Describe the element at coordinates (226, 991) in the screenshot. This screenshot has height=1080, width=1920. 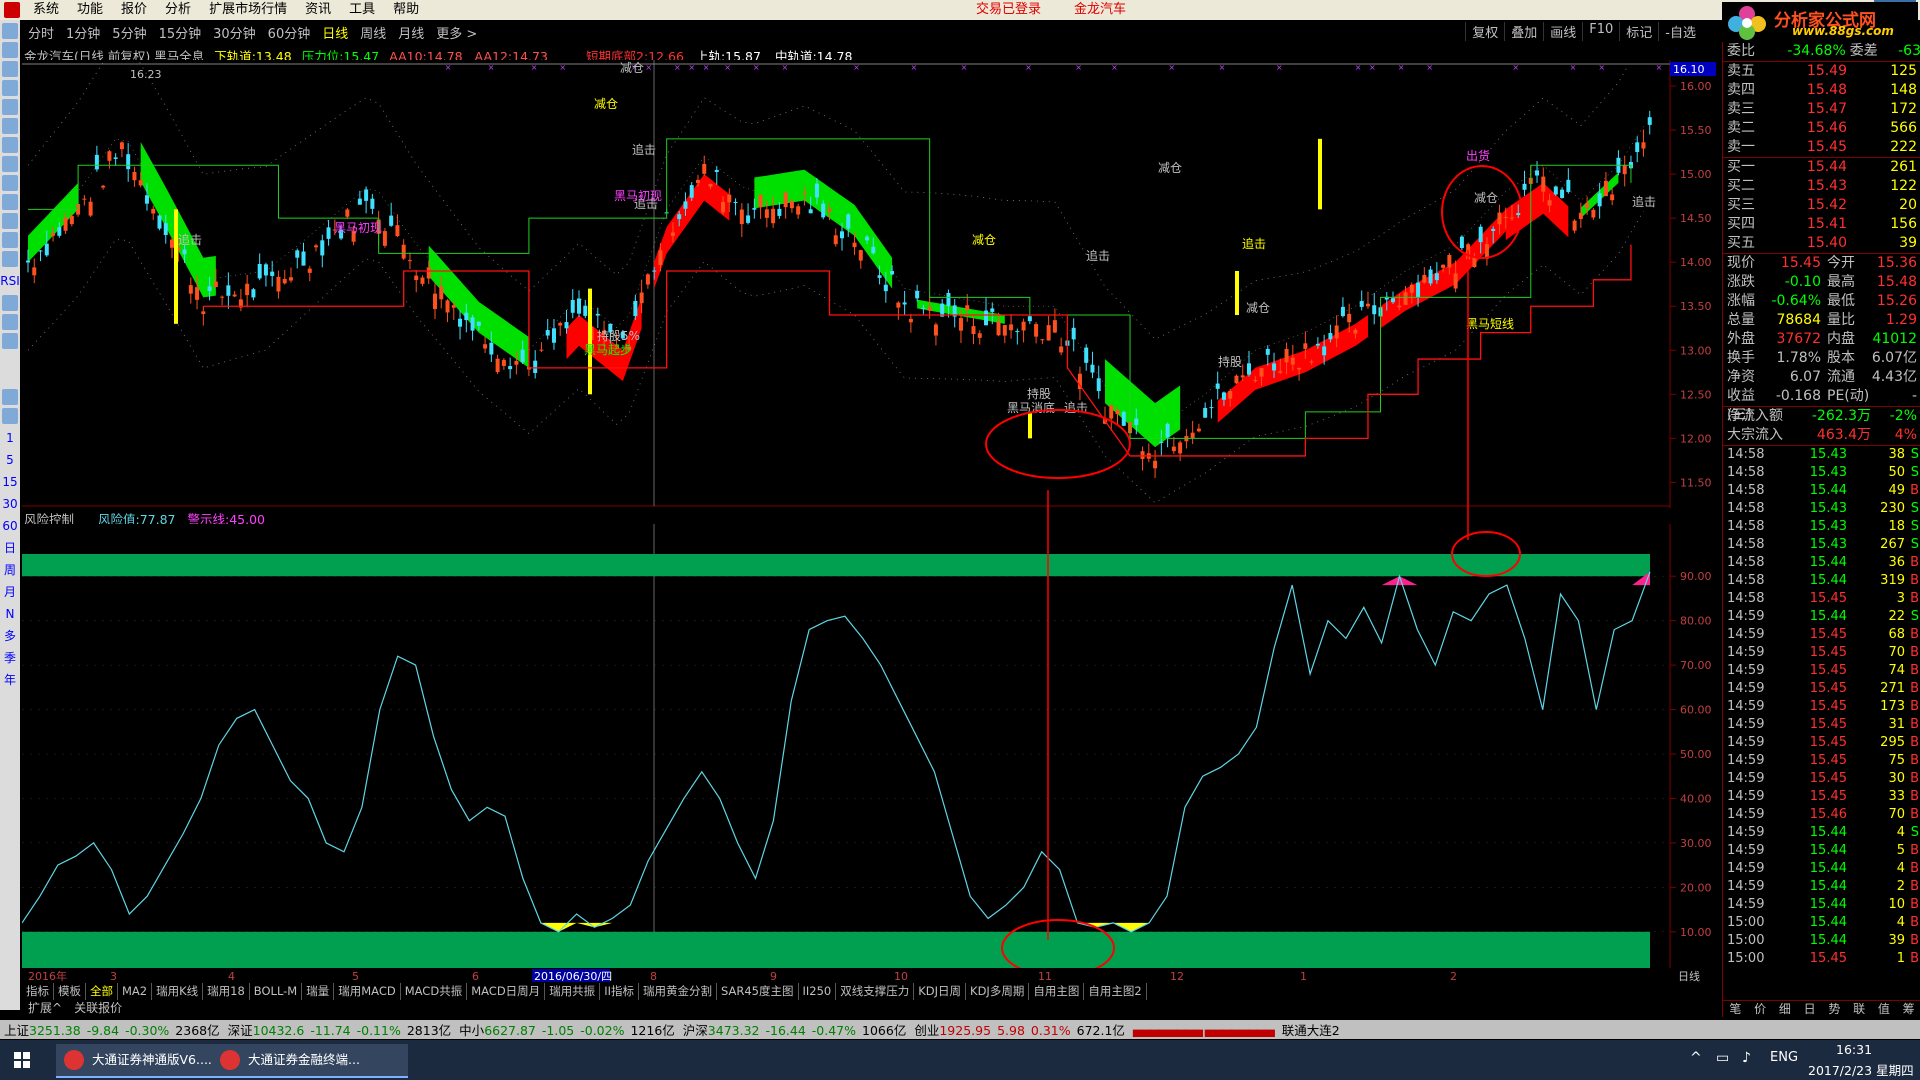
I see `indicator-tab: 瑞用18` at that location.